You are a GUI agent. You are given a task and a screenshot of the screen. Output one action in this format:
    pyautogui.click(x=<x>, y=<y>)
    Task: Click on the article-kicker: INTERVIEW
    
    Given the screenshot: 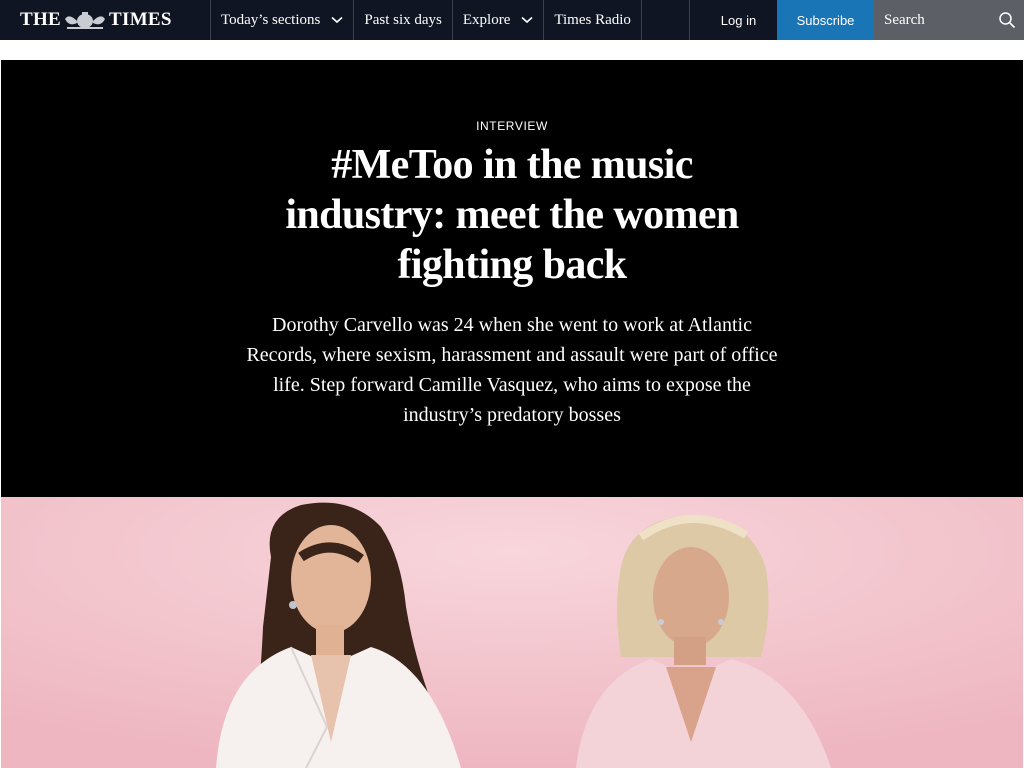 What is the action you would take?
    pyautogui.click(x=512, y=126)
    